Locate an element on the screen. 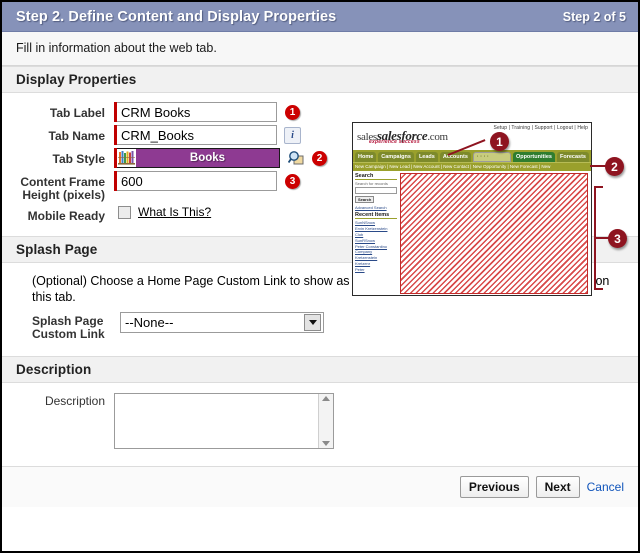 This screenshot has width=640, height=555. preview-tab-accounts: Accounts is located at coordinates (455, 157).